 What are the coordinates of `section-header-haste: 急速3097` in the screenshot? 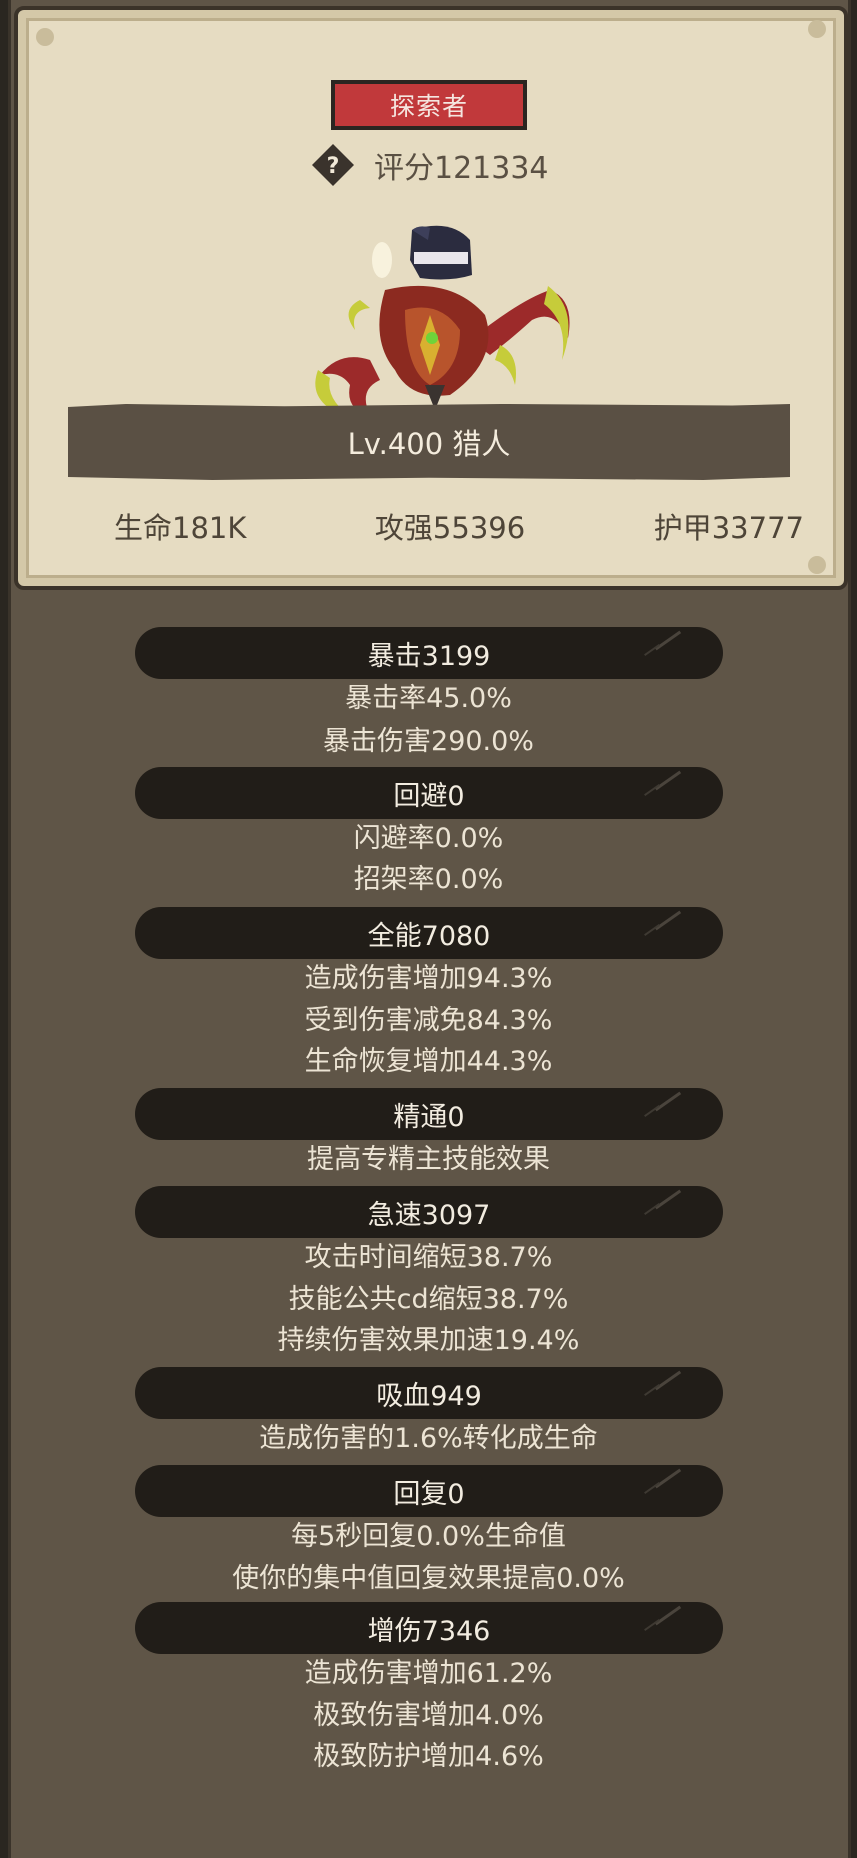 It's located at (429, 1212).